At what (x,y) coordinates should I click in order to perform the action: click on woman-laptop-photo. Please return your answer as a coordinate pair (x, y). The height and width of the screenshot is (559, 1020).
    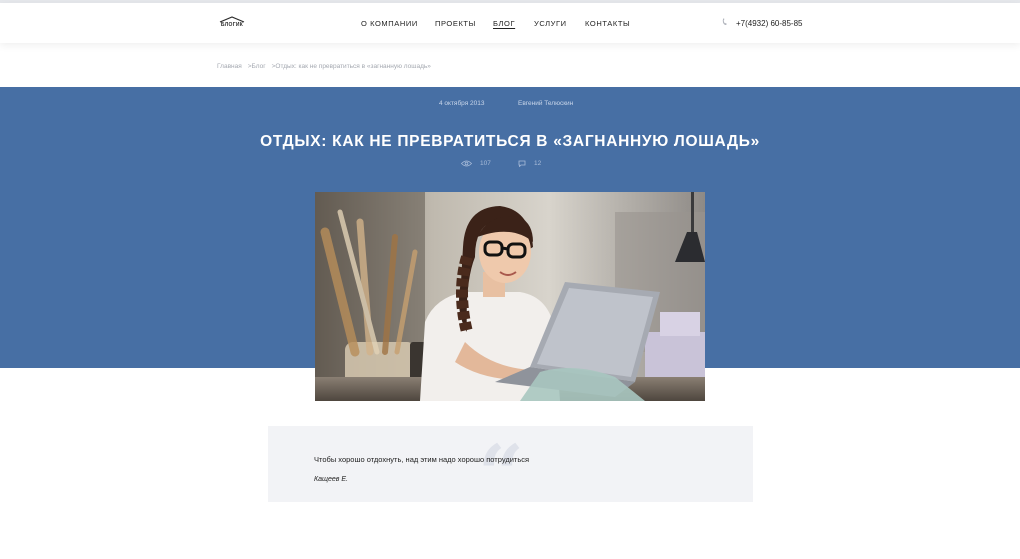
    Looking at the image, I should click on (510, 296).